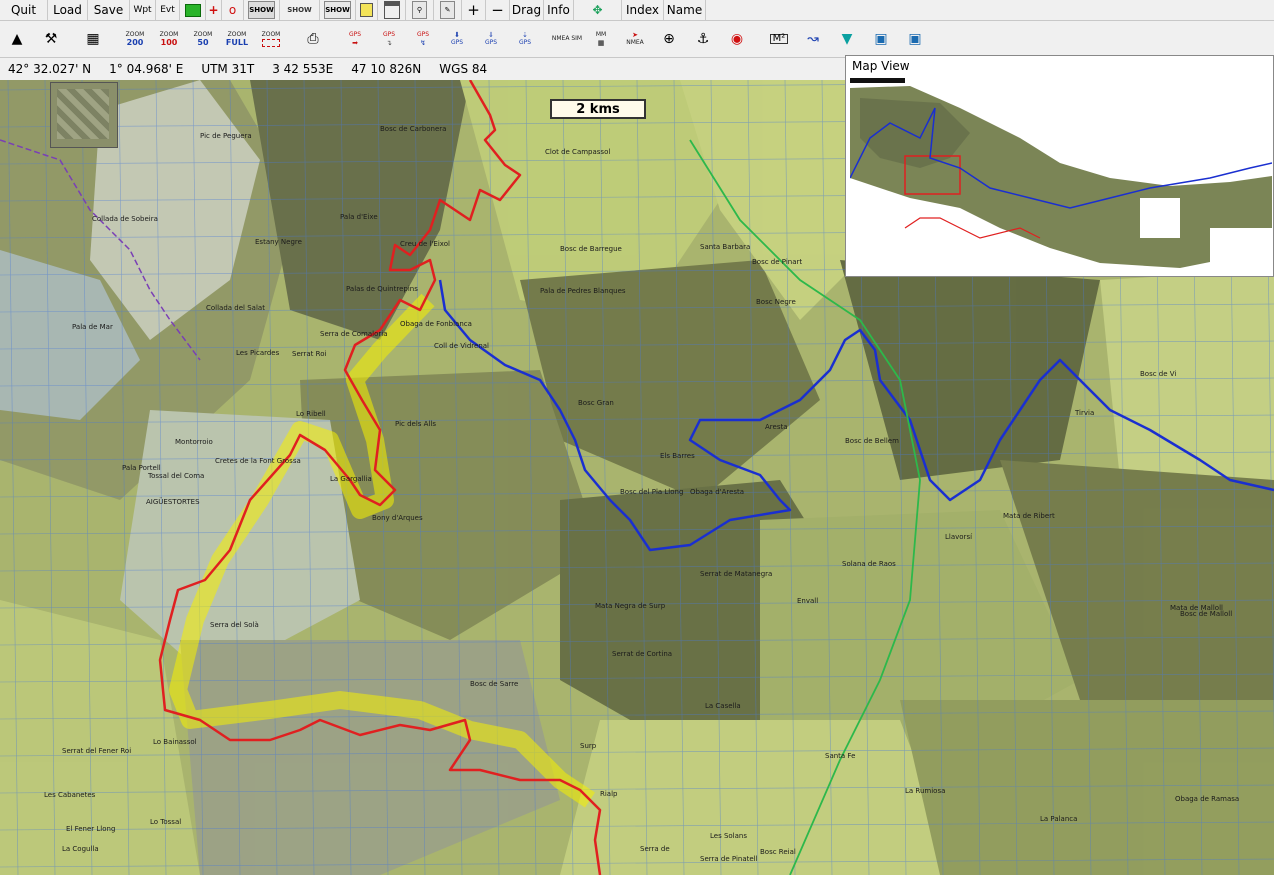 Image resolution: width=1274 pixels, height=875 pixels. What do you see at coordinates (415, 424) in the screenshot?
I see `map-place-label: Pic dels Alls` at bounding box center [415, 424].